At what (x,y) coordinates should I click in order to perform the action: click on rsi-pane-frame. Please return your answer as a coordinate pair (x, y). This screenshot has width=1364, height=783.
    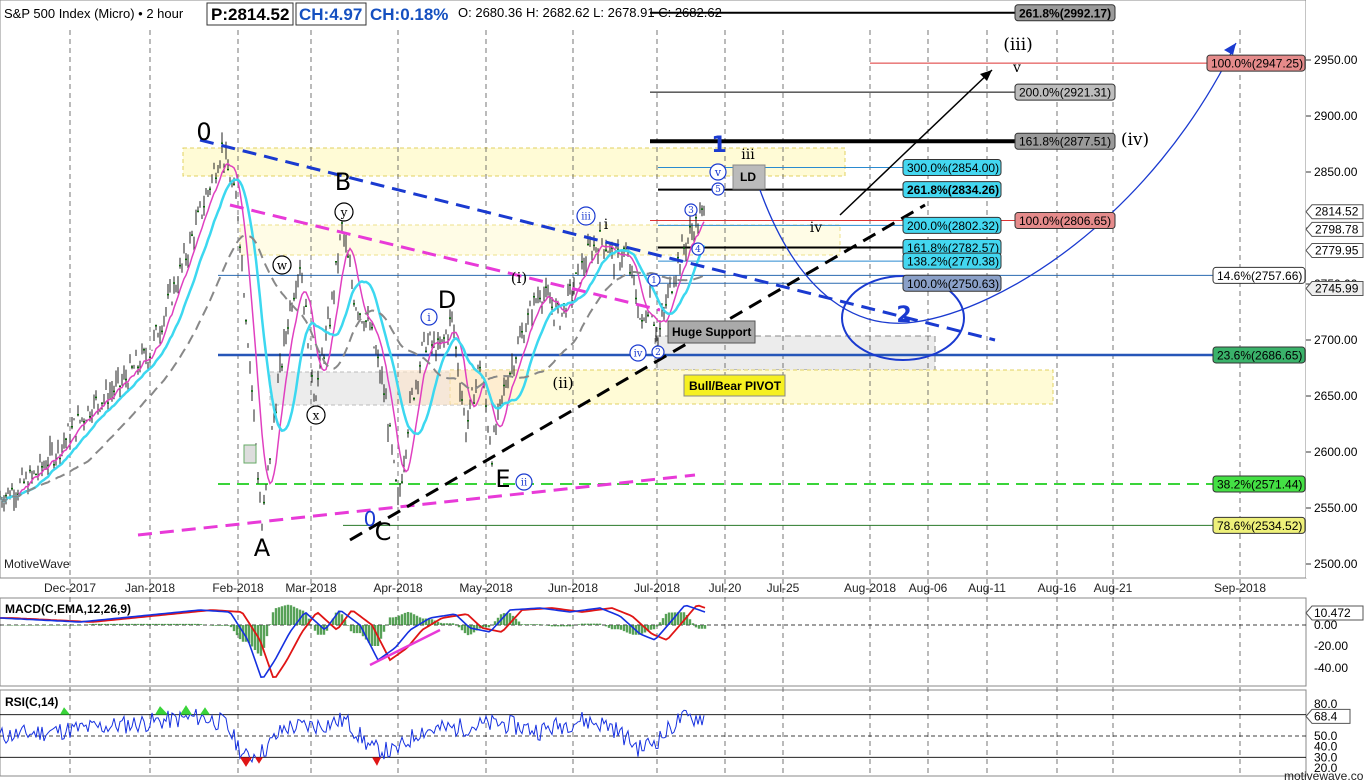
    Looking at the image, I should click on (653, 733).